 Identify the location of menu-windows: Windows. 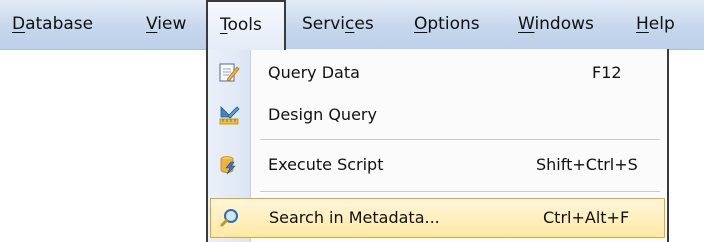
(556, 24).